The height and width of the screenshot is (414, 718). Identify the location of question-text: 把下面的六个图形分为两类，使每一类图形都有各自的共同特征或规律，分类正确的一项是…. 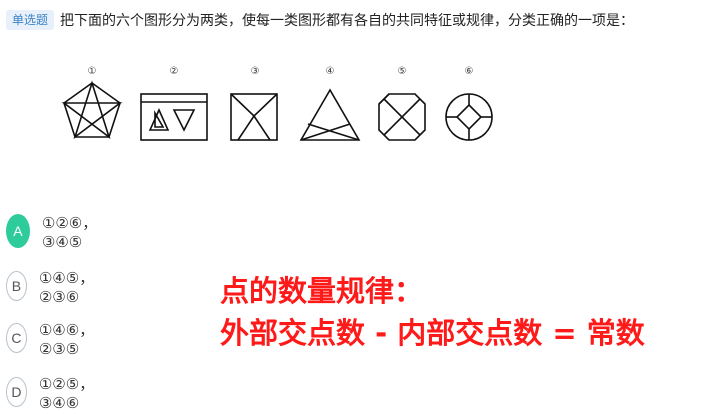
(347, 21).